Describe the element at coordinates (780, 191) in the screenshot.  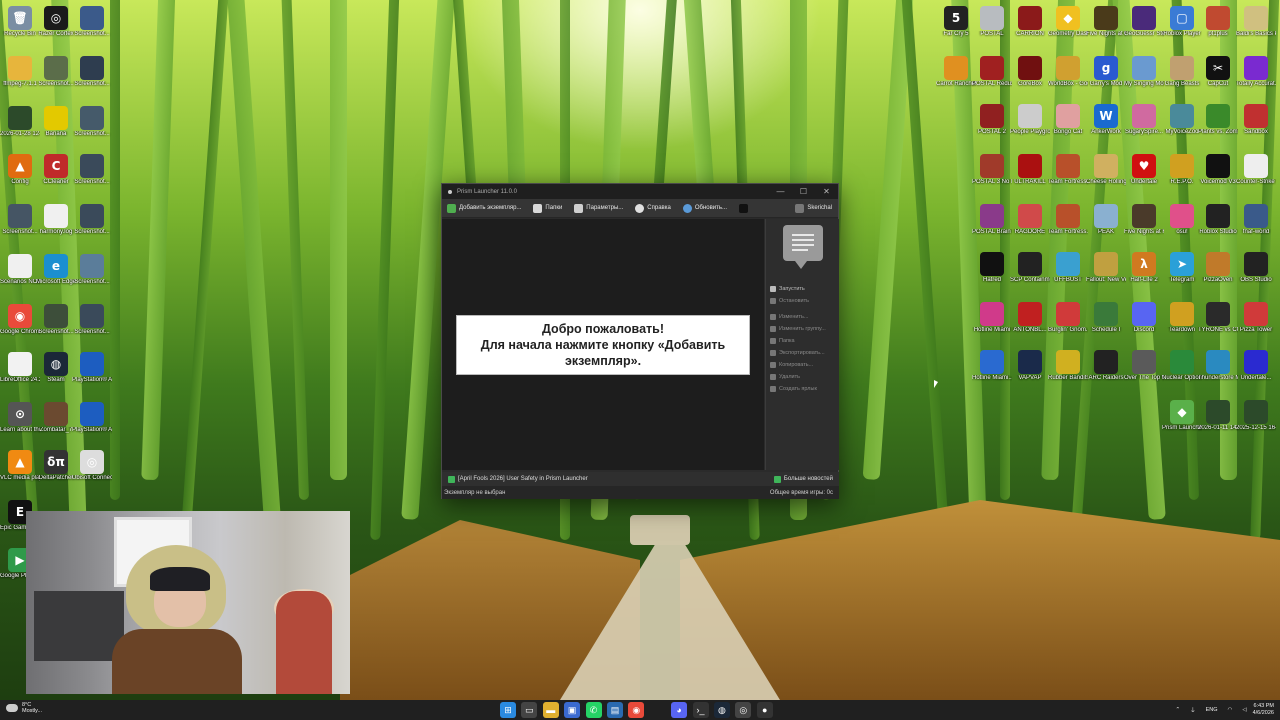
I see `minimize-icon: —` at that location.